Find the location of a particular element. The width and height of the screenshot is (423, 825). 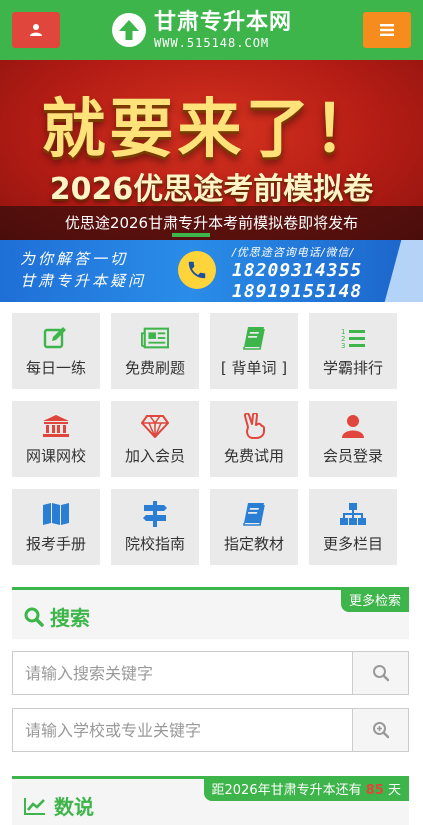

line-chart-icon is located at coordinates (34, 806).